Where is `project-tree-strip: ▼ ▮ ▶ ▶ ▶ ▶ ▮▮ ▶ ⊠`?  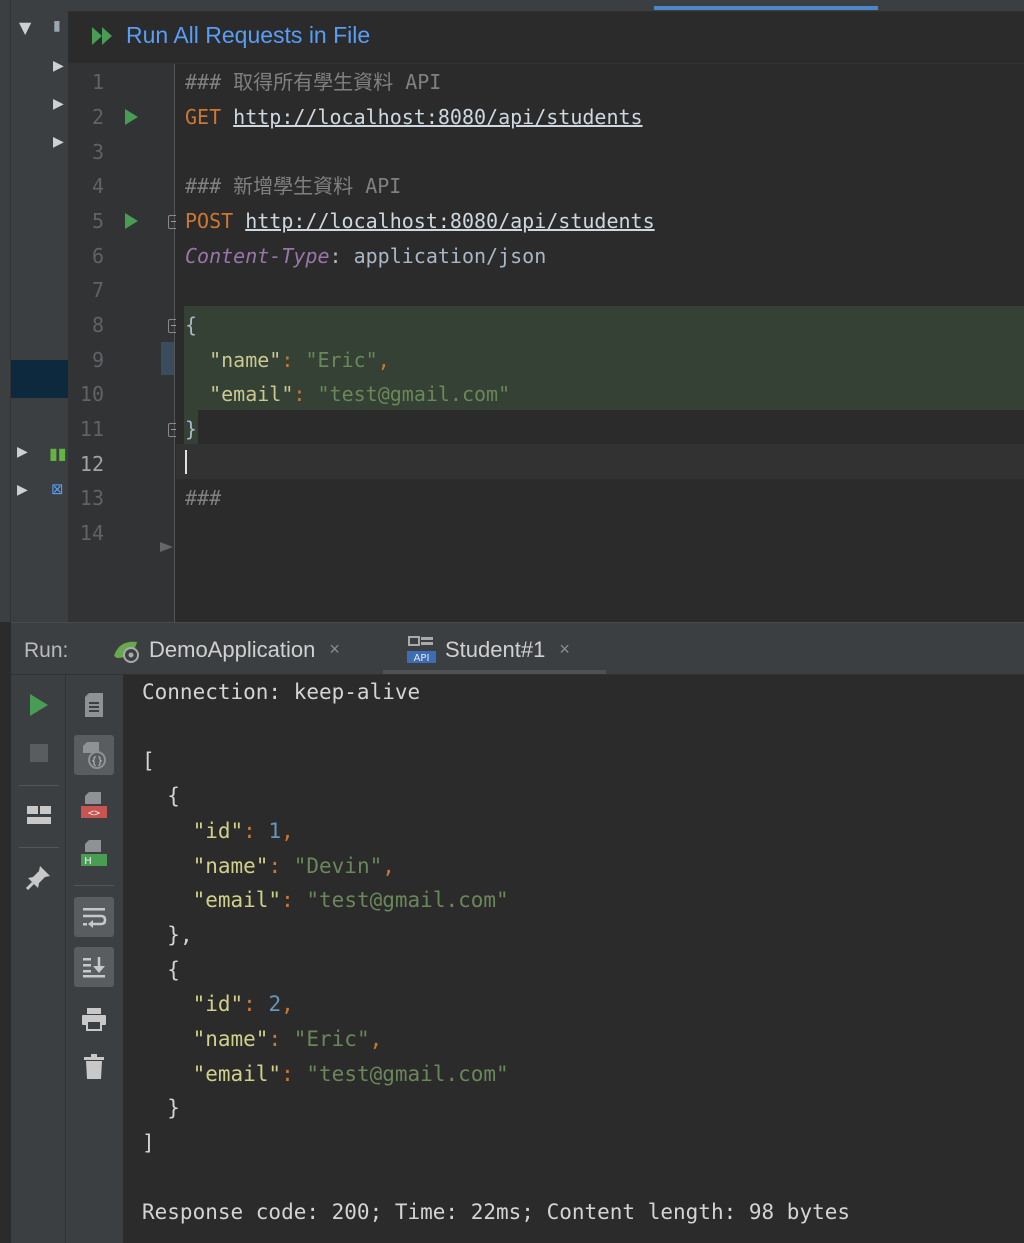 project-tree-strip: ▼ ▮ ▶ ▶ ▶ ▶ ▮▮ ▶ ⊠ is located at coordinates (39, 311).